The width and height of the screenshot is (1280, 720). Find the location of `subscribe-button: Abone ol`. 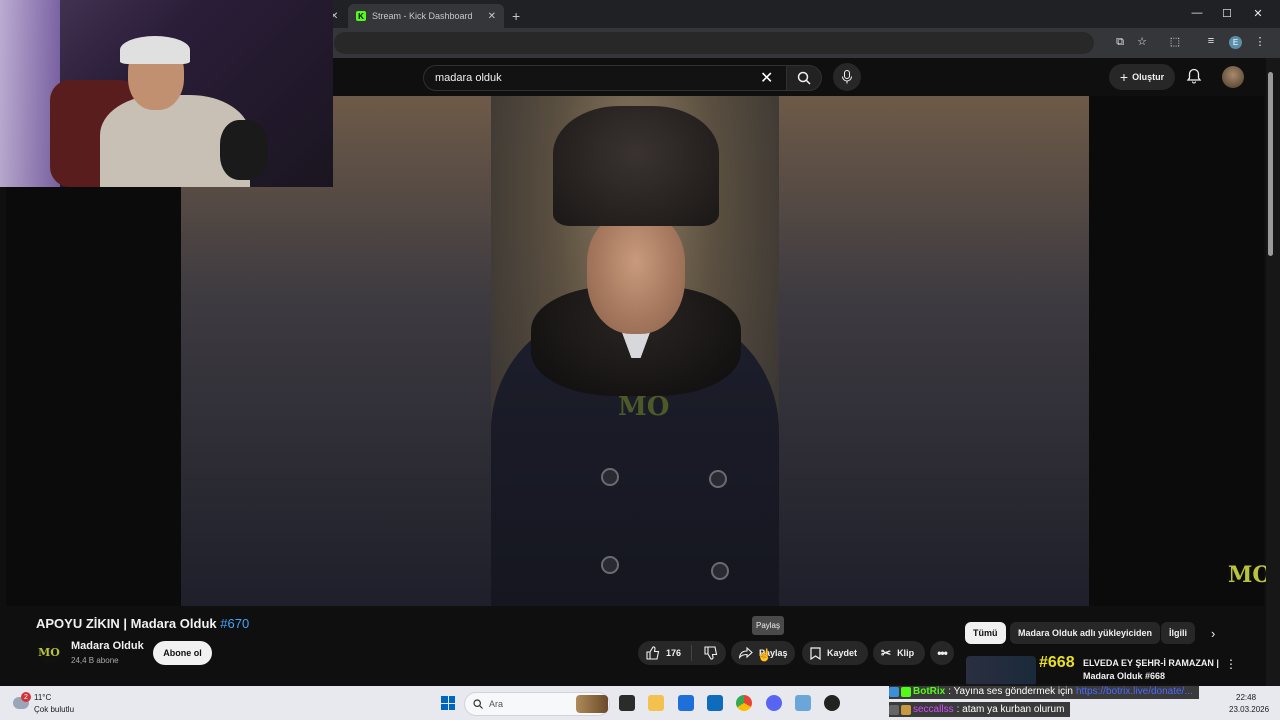

subscribe-button: Abone ol is located at coordinates (182, 653).